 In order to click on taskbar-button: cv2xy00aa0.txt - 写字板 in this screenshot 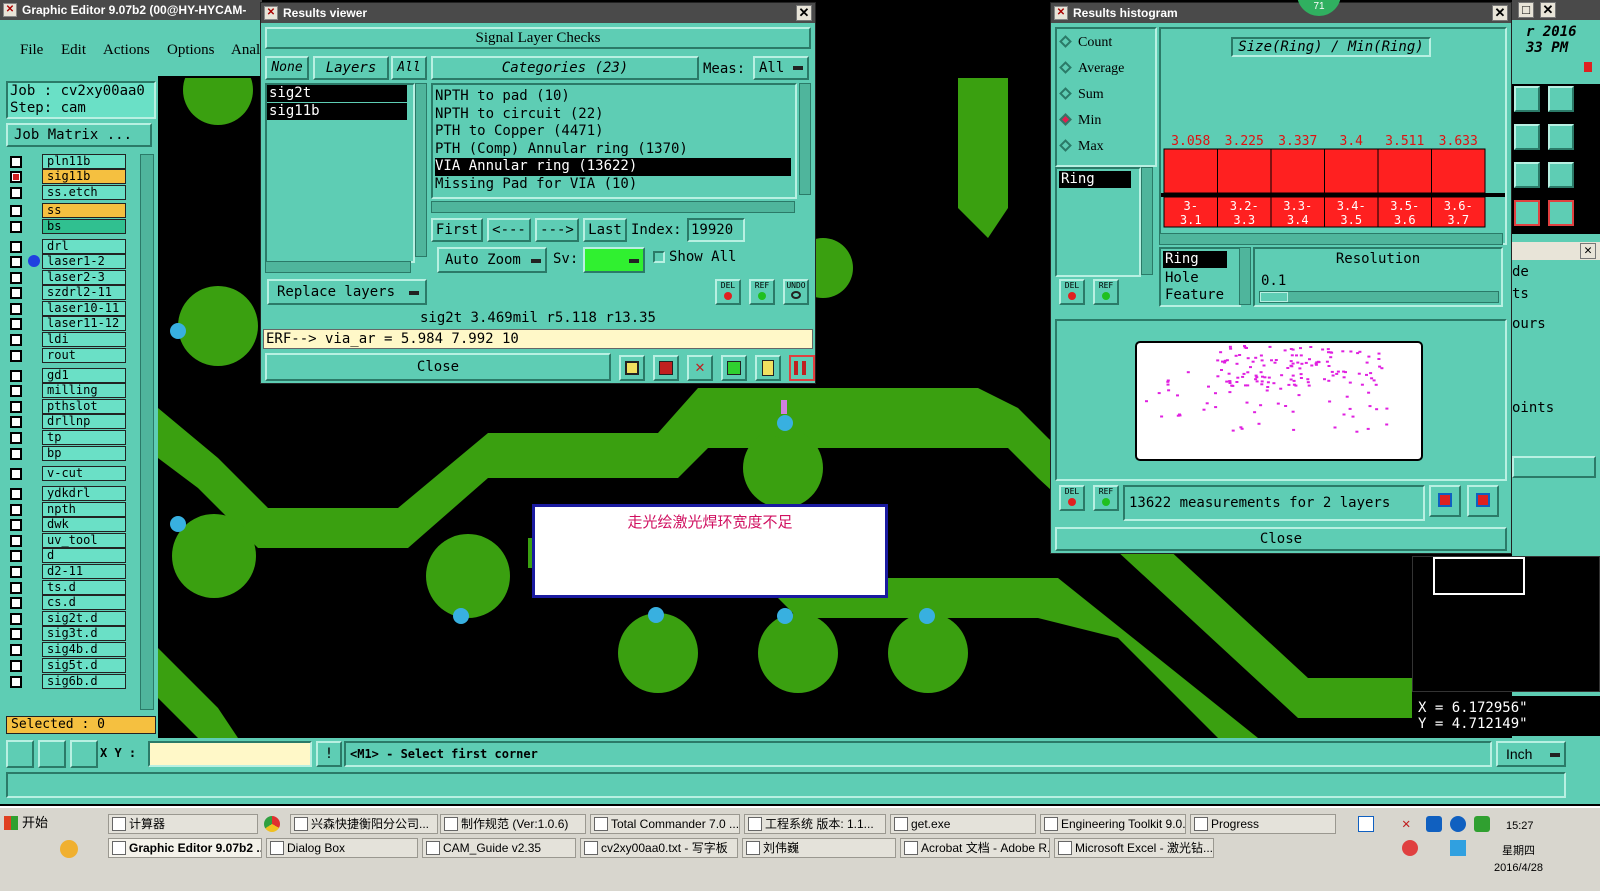, I will do `click(659, 848)`.